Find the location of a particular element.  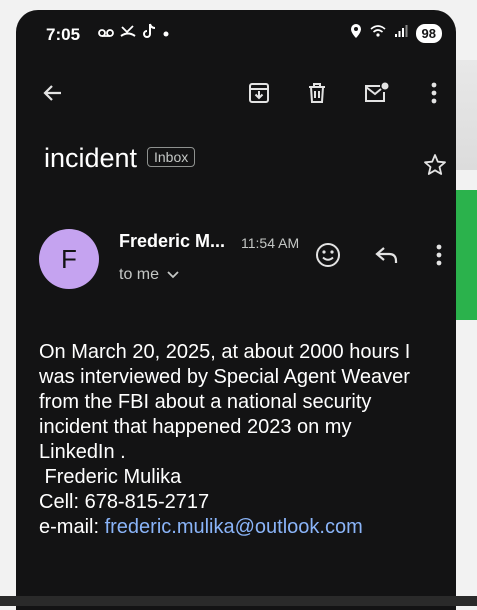

reply-icon is located at coordinates (386, 255).